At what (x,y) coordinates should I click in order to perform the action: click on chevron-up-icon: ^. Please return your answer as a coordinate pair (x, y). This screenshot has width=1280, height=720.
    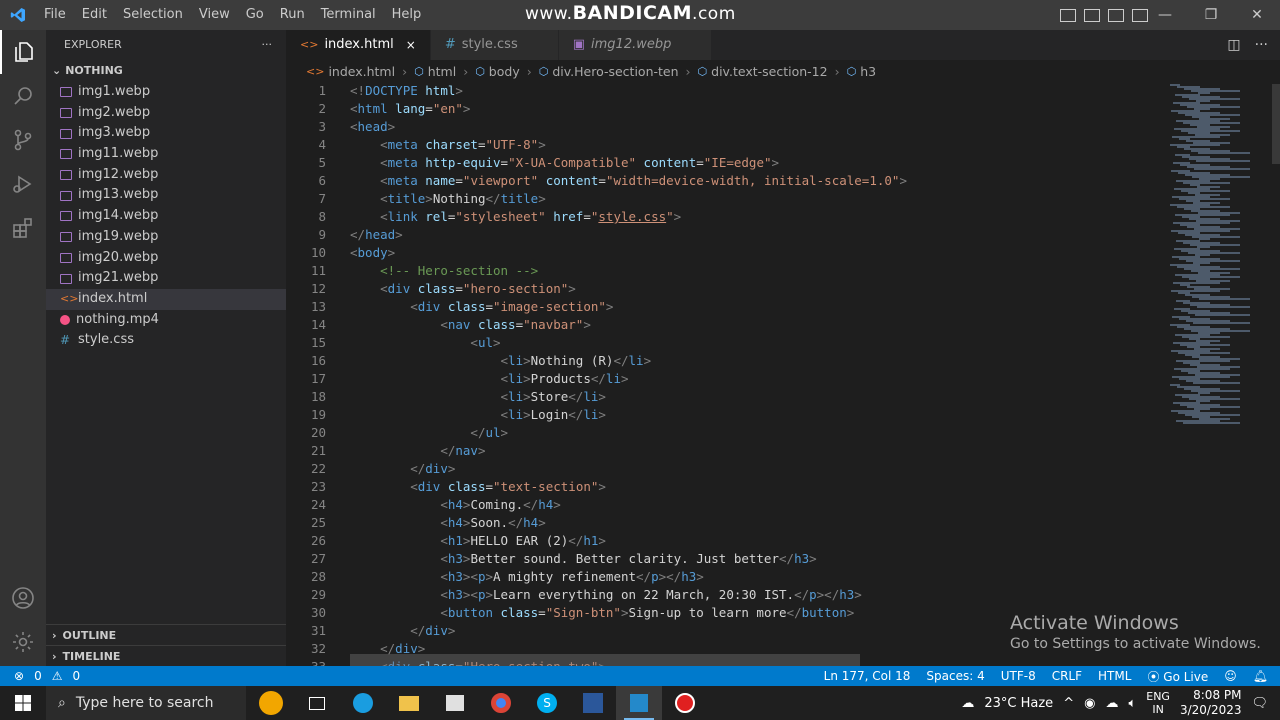
    Looking at the image, I should click on (1068, 703).